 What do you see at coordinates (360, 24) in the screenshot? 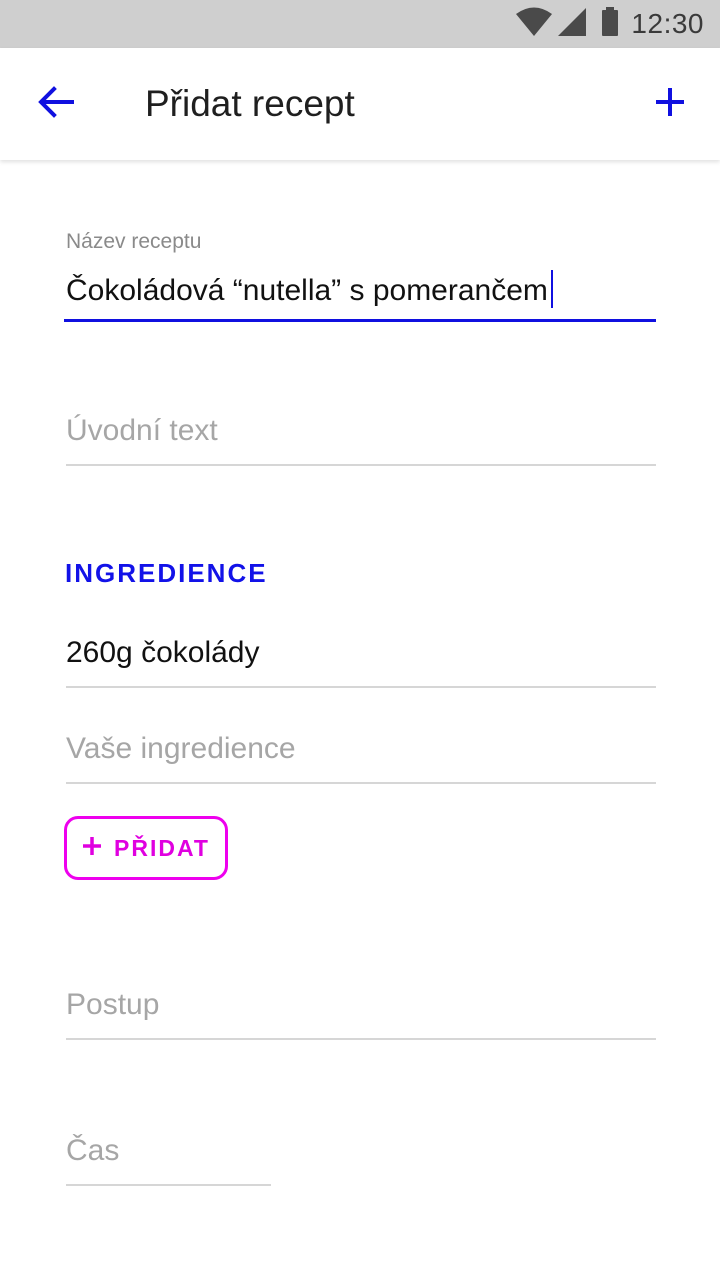
I see `status-bar: 12:30` at bounding box center [360, 24].